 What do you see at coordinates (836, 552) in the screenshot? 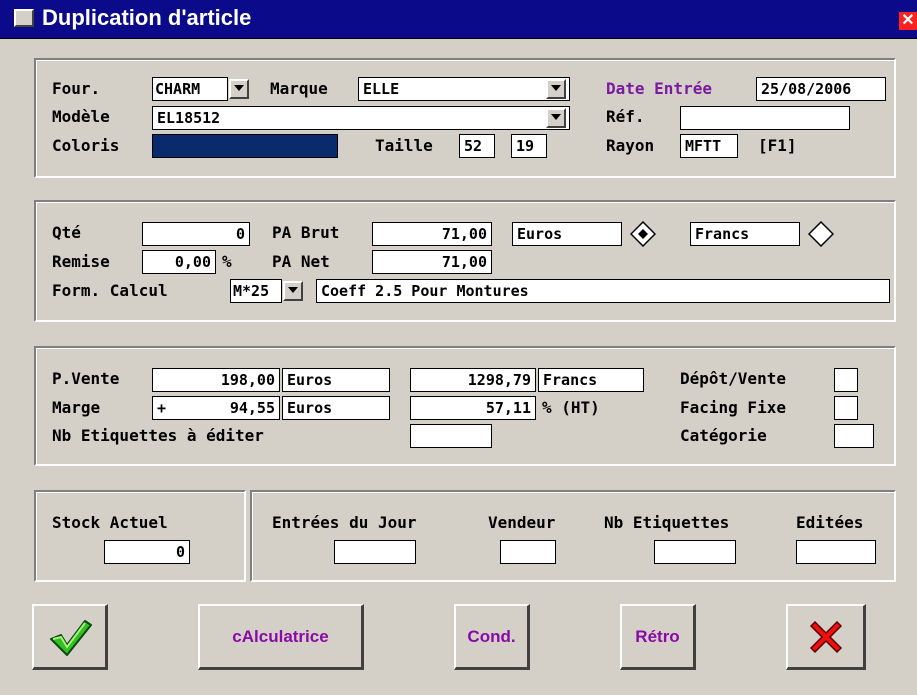
I see `editees-field` at bounding box center [836, 552].